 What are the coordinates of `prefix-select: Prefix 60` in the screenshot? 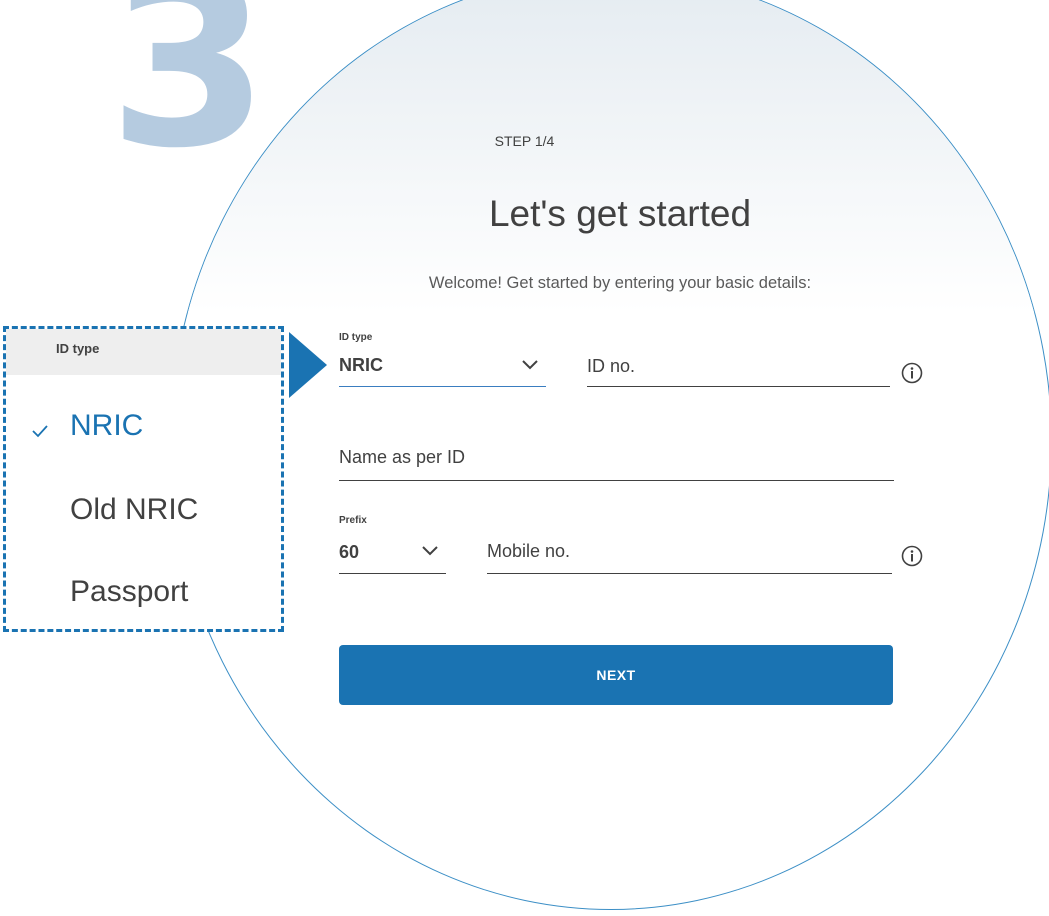 It's located at (392, 544).